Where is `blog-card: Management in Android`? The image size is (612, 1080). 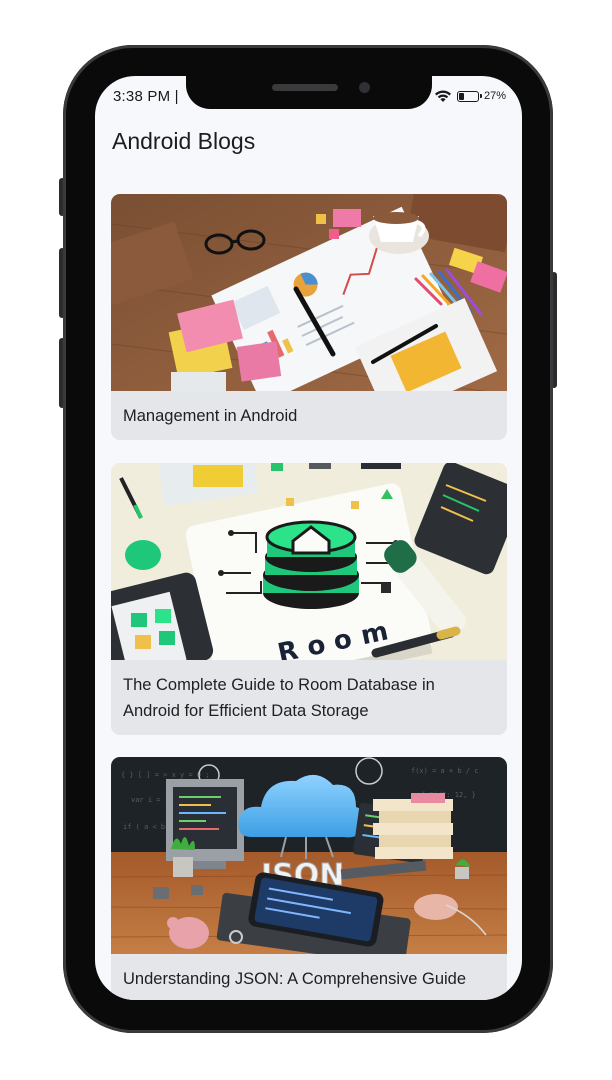
blog-card: Management in Android is located at coordinates (309, 317).